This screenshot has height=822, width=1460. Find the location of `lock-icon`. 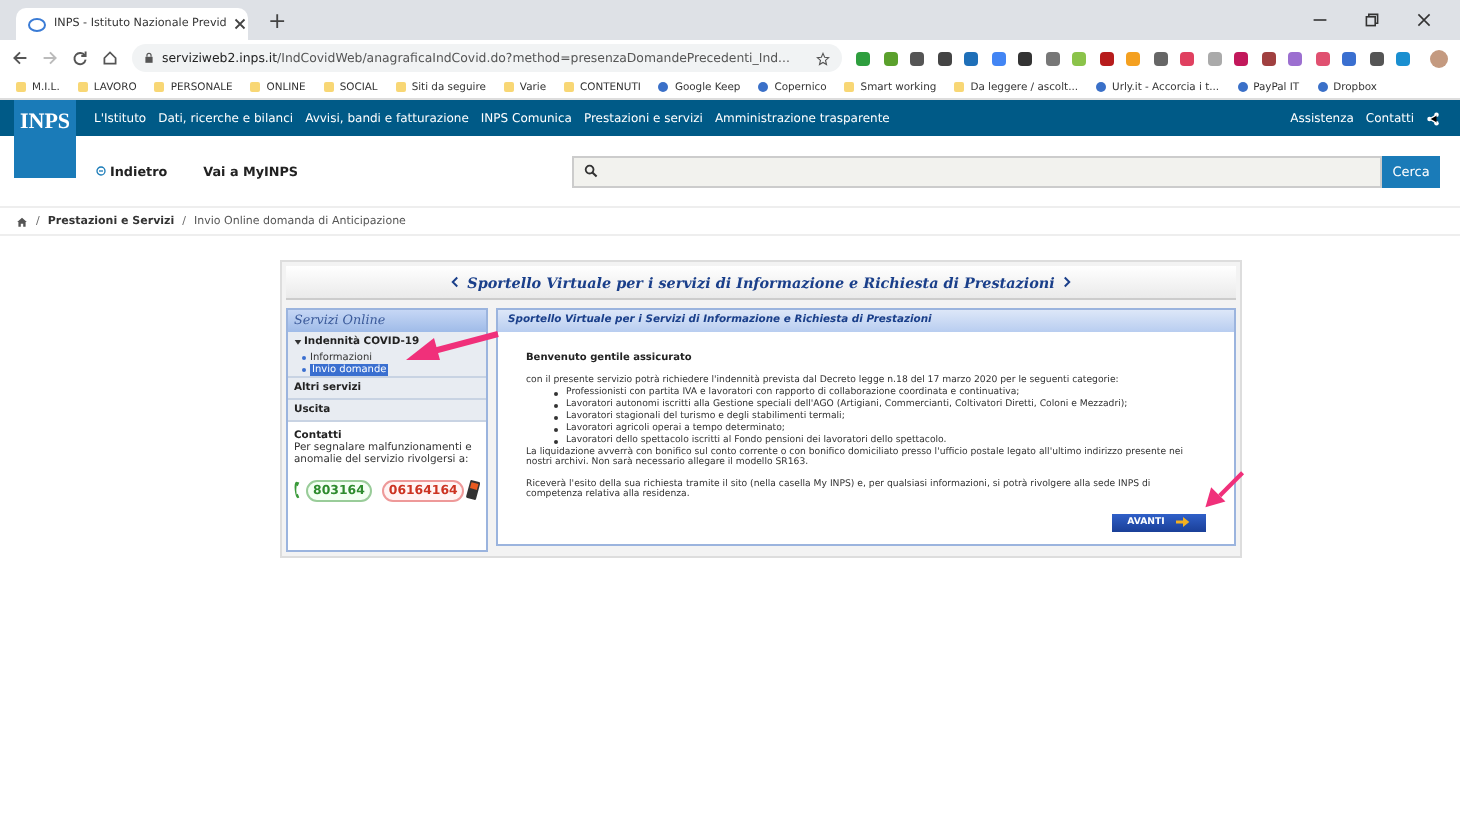

lock-icon is located at coordinates (149, 58).